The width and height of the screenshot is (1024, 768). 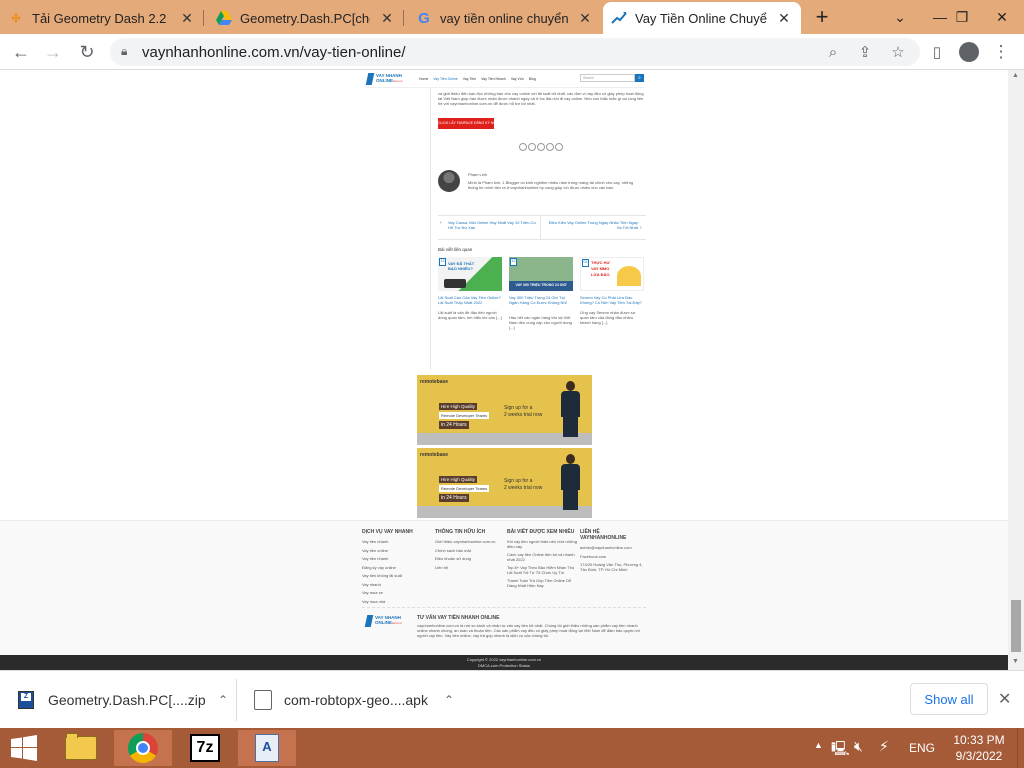 What do you see at coordinates (518, 481) in the screenshot?
I see `ad-right-1: Sign up for a` at bounding box center [518, 481].